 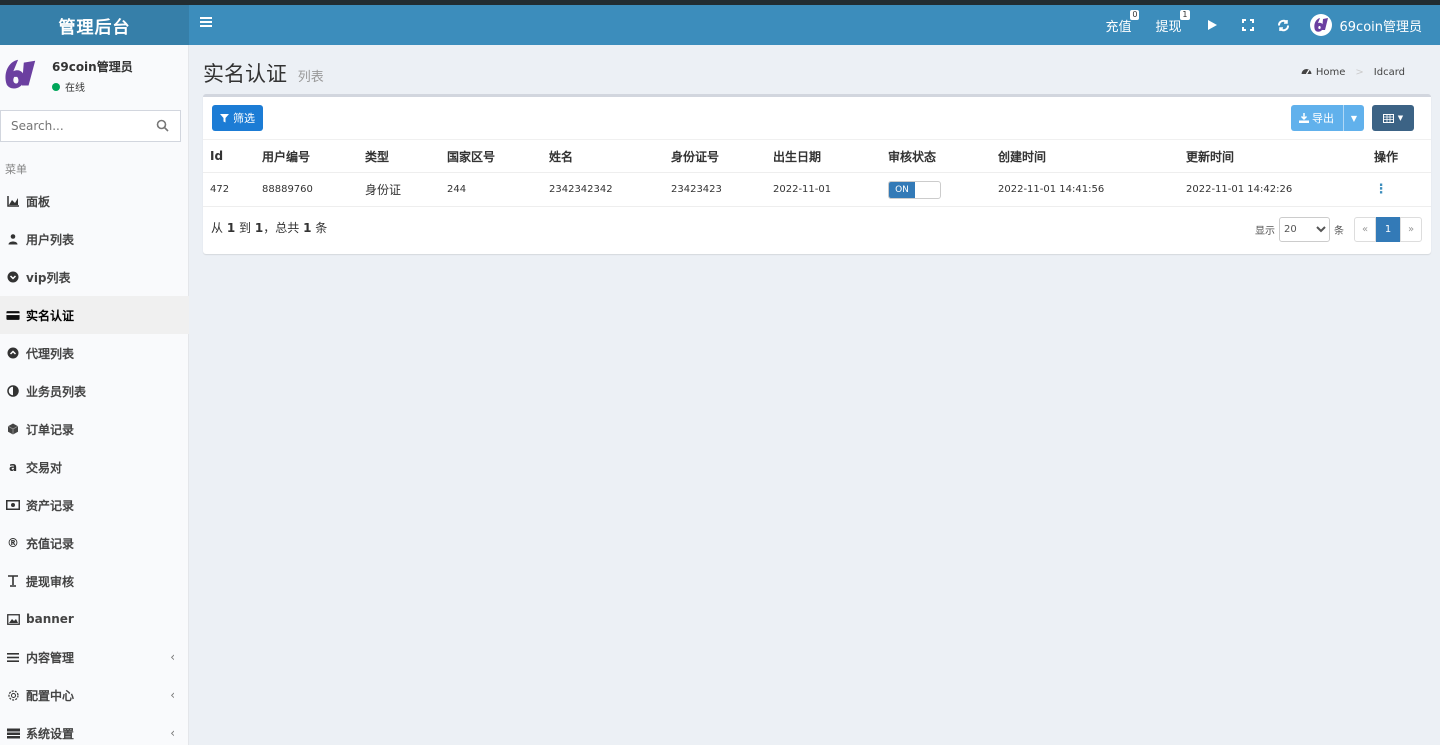 I want to click on arrow-circle-up-icon, so click(x=13, y=353).